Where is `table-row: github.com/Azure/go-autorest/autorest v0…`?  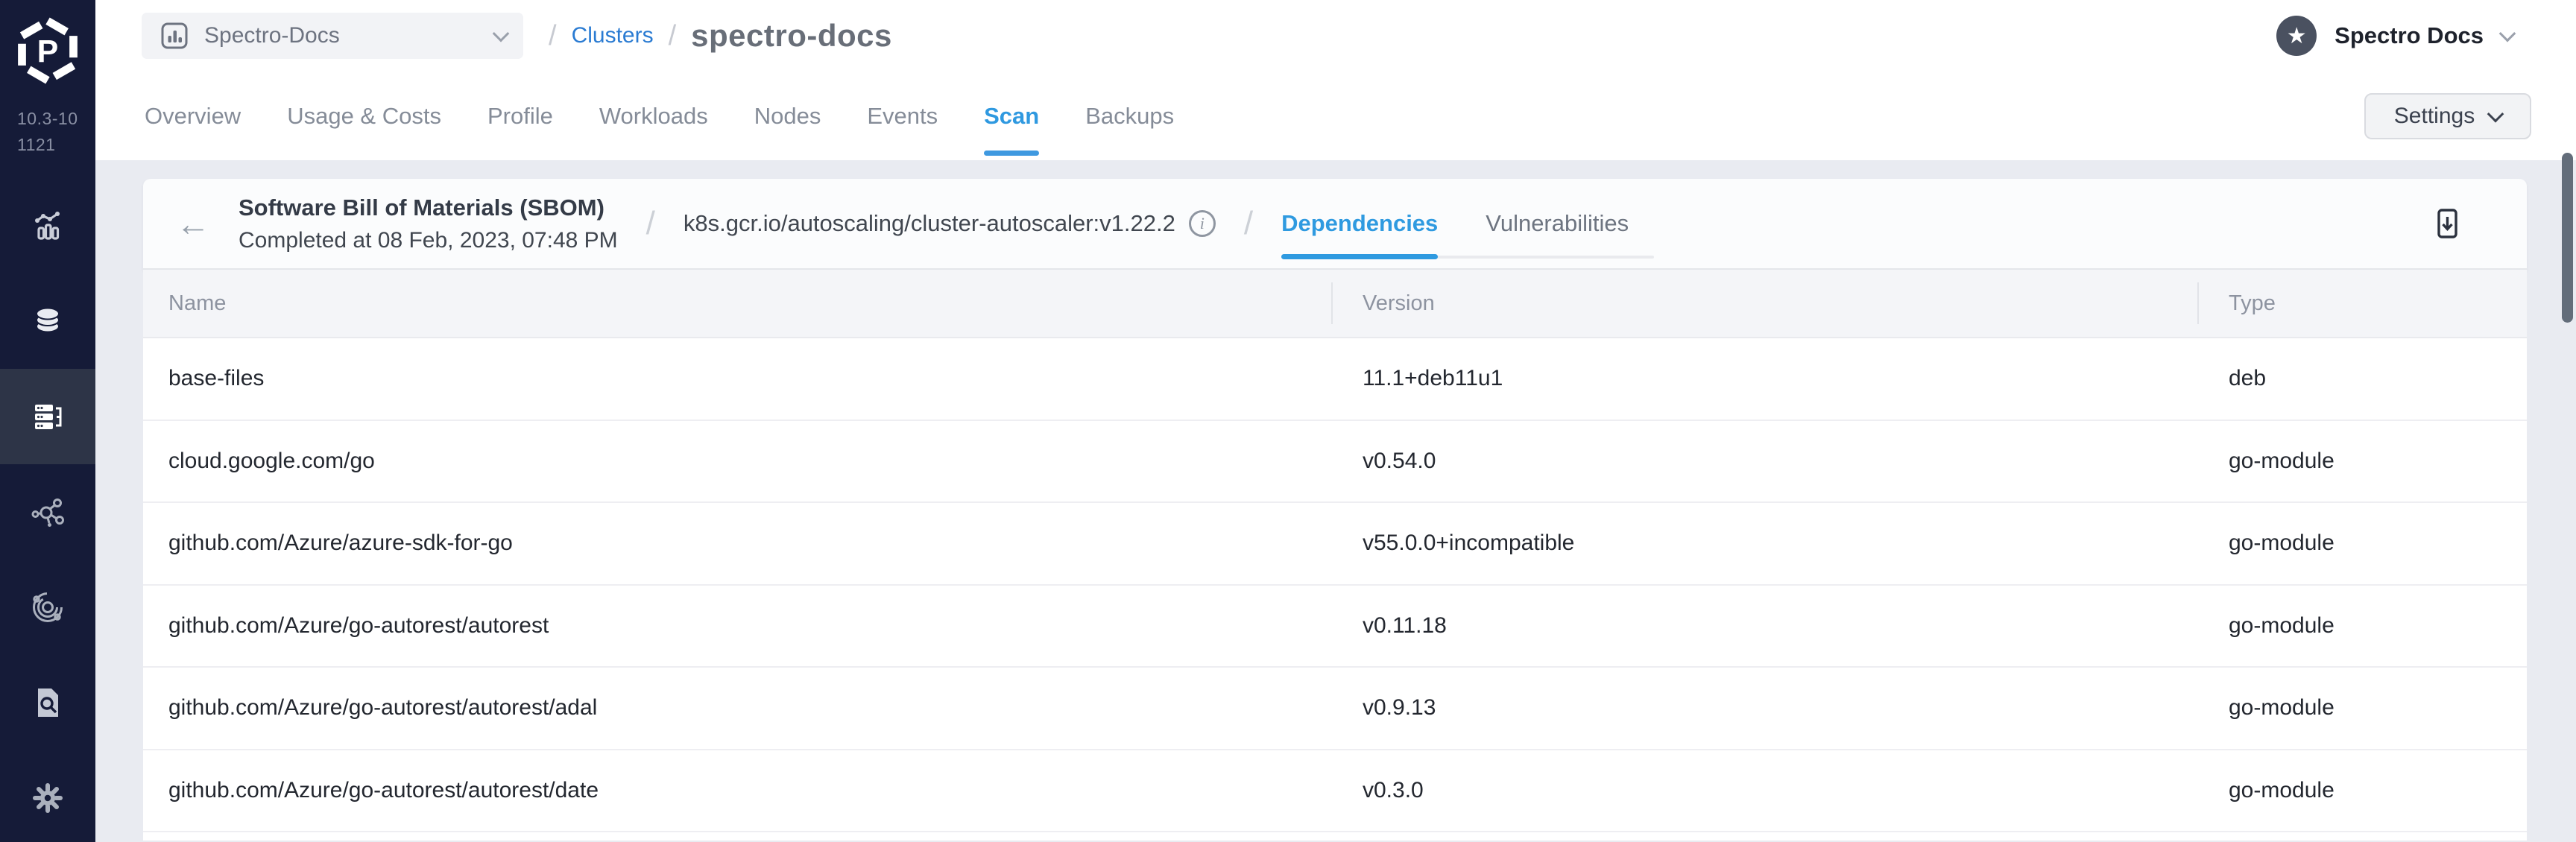 table-row: github.com/Azure/go-autorest/autorest v0… is located at coordinates (1335, 626).